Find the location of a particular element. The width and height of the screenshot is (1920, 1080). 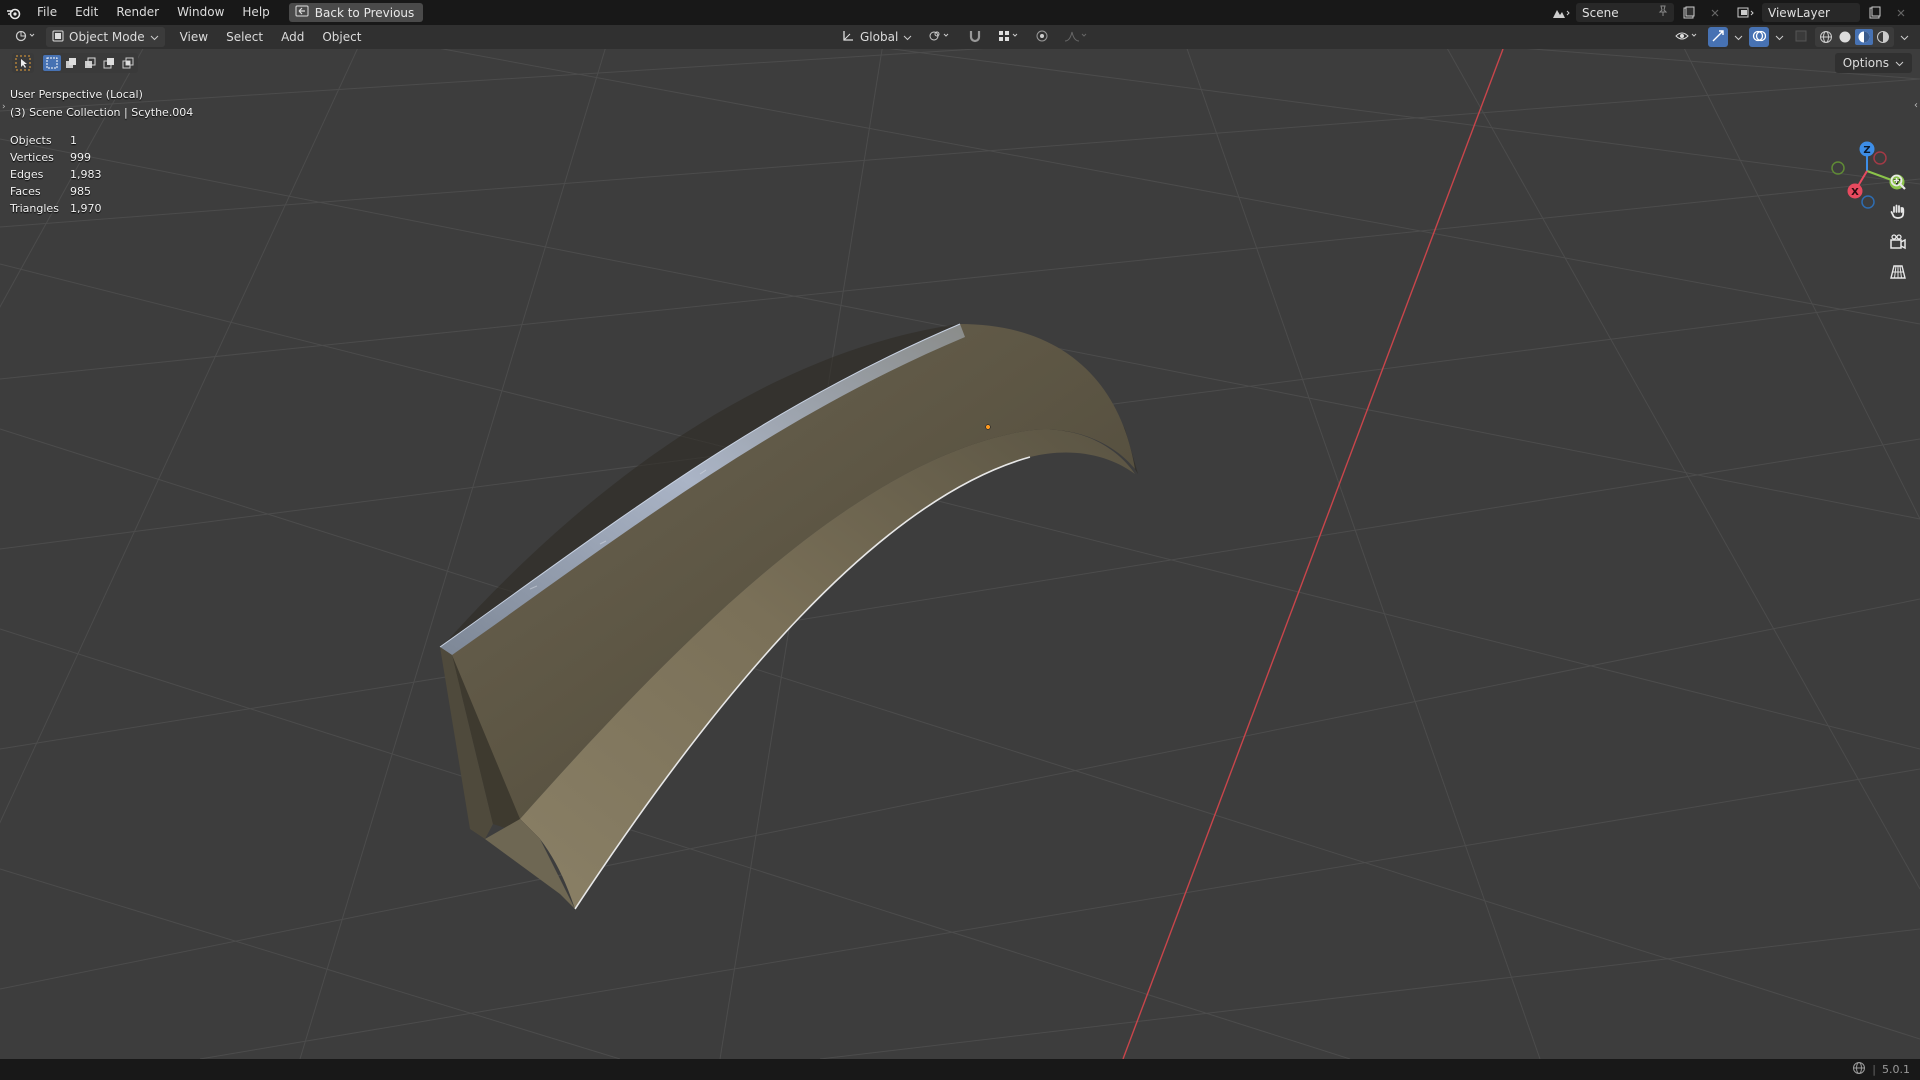

back-to-previous-button: Back to Previous is located at coordinates (356, 12).